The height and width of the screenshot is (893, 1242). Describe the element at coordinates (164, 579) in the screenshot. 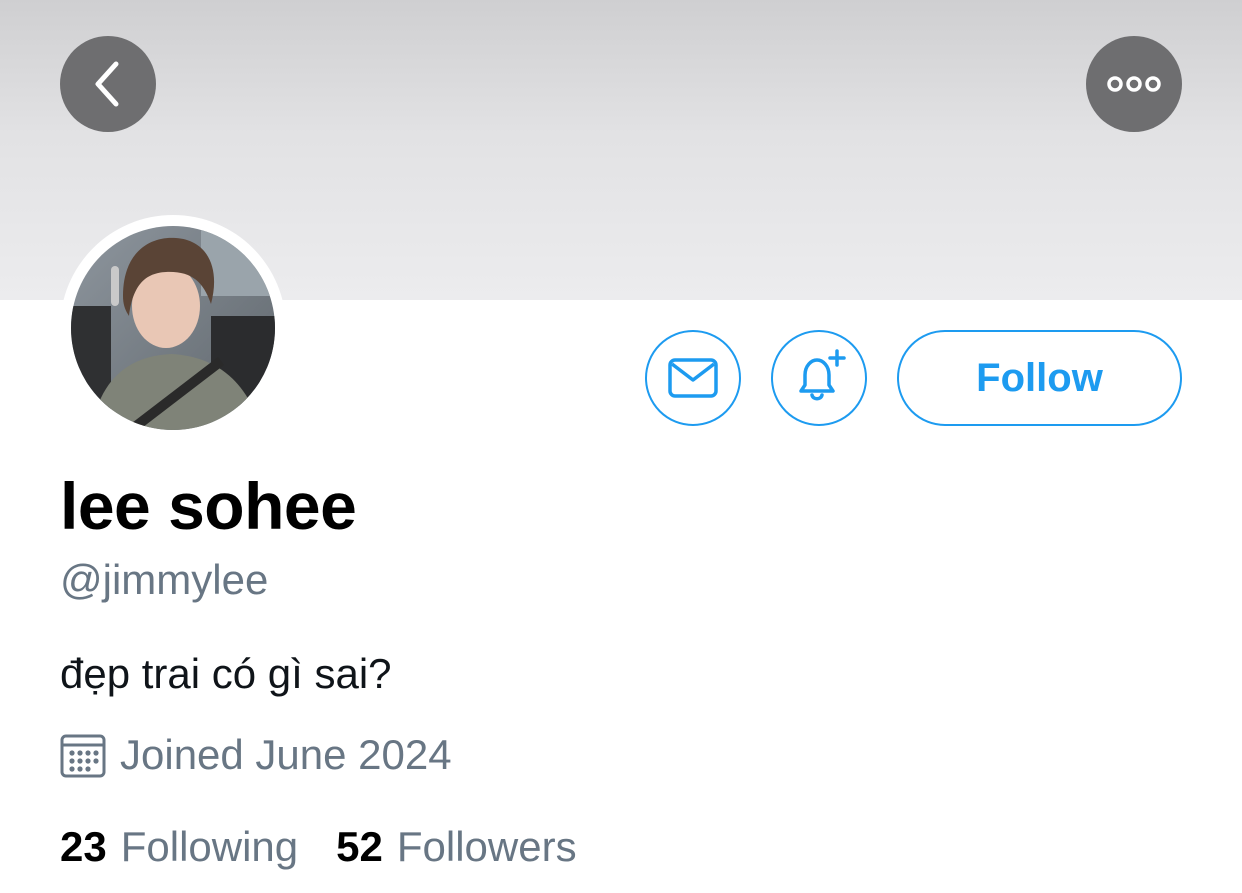

I see `username-handle: @jimmylee` at that location.